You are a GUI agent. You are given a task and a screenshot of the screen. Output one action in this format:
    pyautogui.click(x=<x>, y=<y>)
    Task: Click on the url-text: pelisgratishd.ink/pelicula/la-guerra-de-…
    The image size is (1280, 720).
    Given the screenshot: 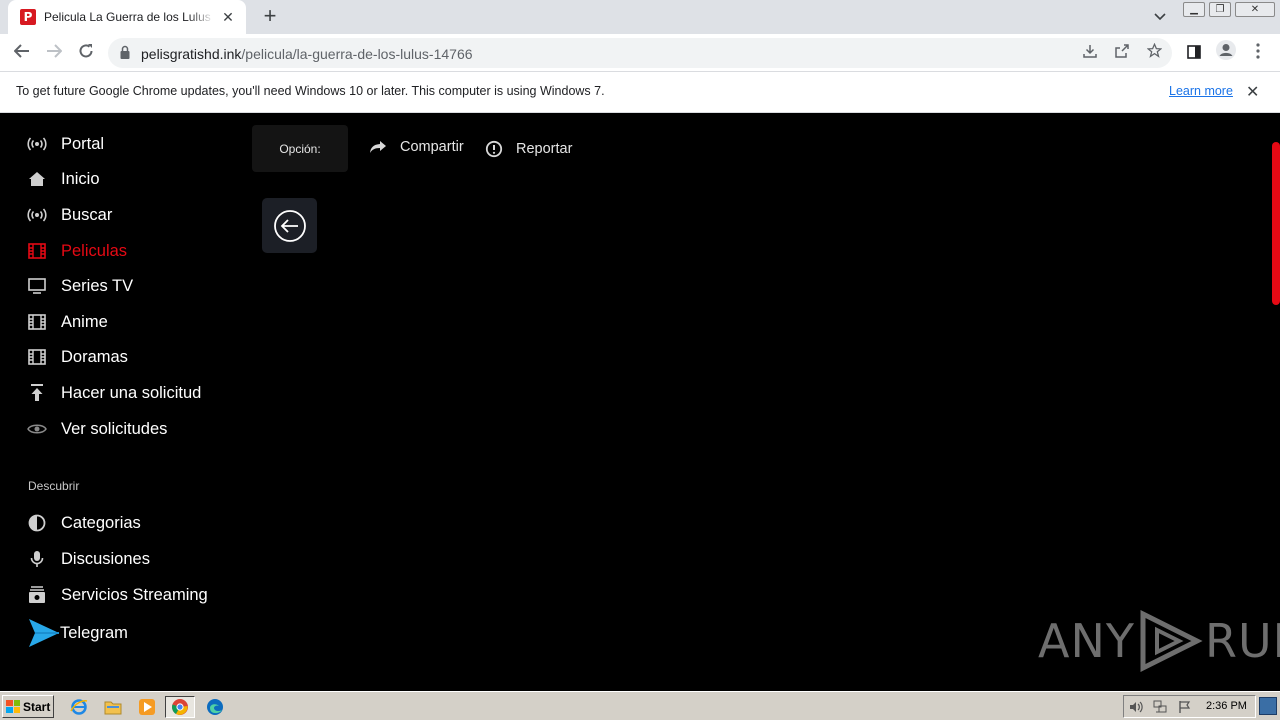 What is the action you would take?
    pyautogui.click(x=307, y=54)
    